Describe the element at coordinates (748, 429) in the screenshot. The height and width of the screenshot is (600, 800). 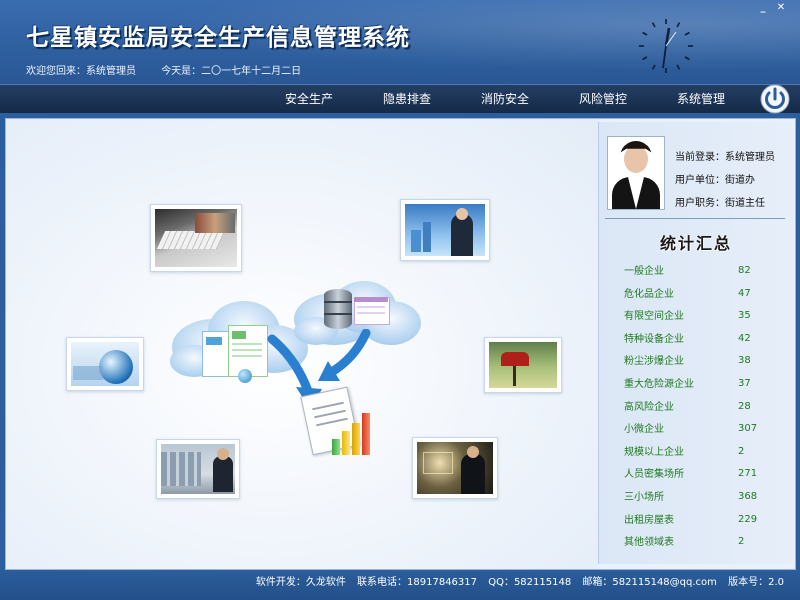
I see `stat-value: 307` at that location.